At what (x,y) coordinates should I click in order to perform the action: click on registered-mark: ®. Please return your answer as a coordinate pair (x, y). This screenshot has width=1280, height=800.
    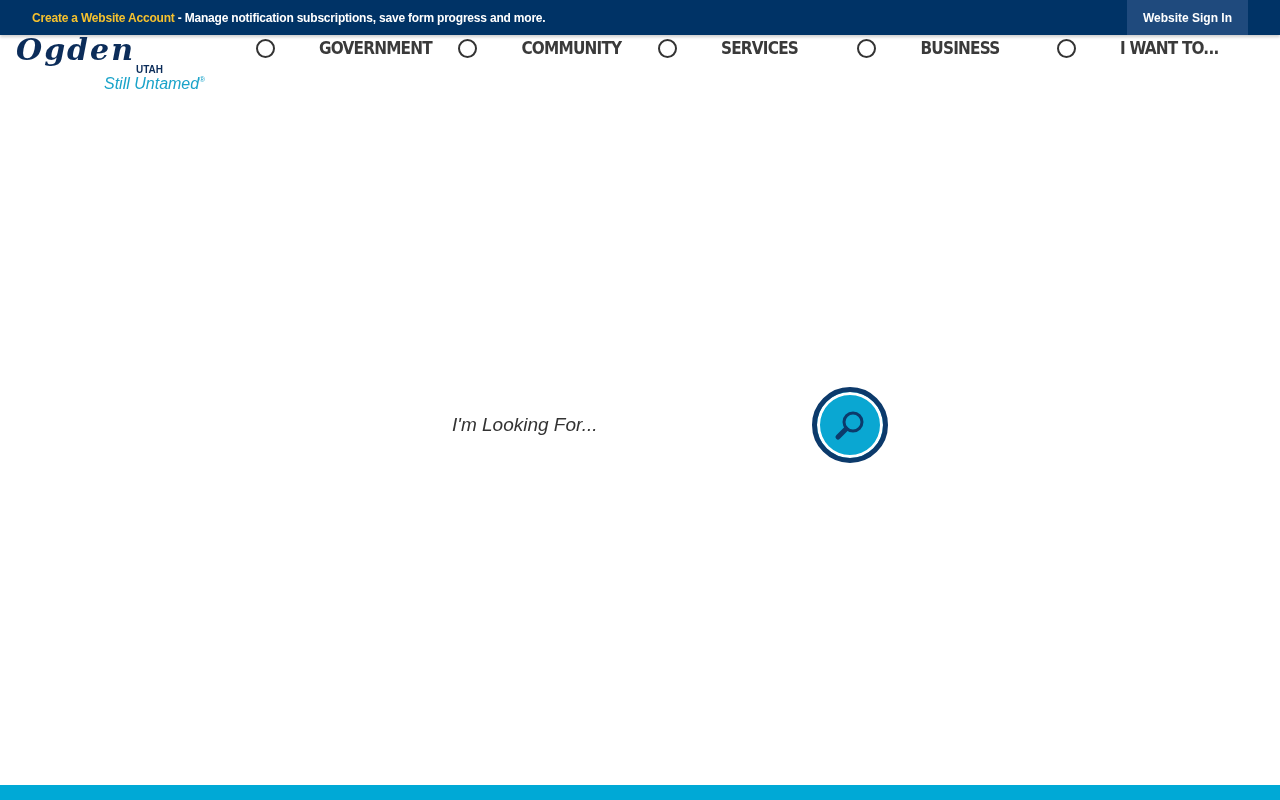
    Looking at the image, I should click on (202, 79).